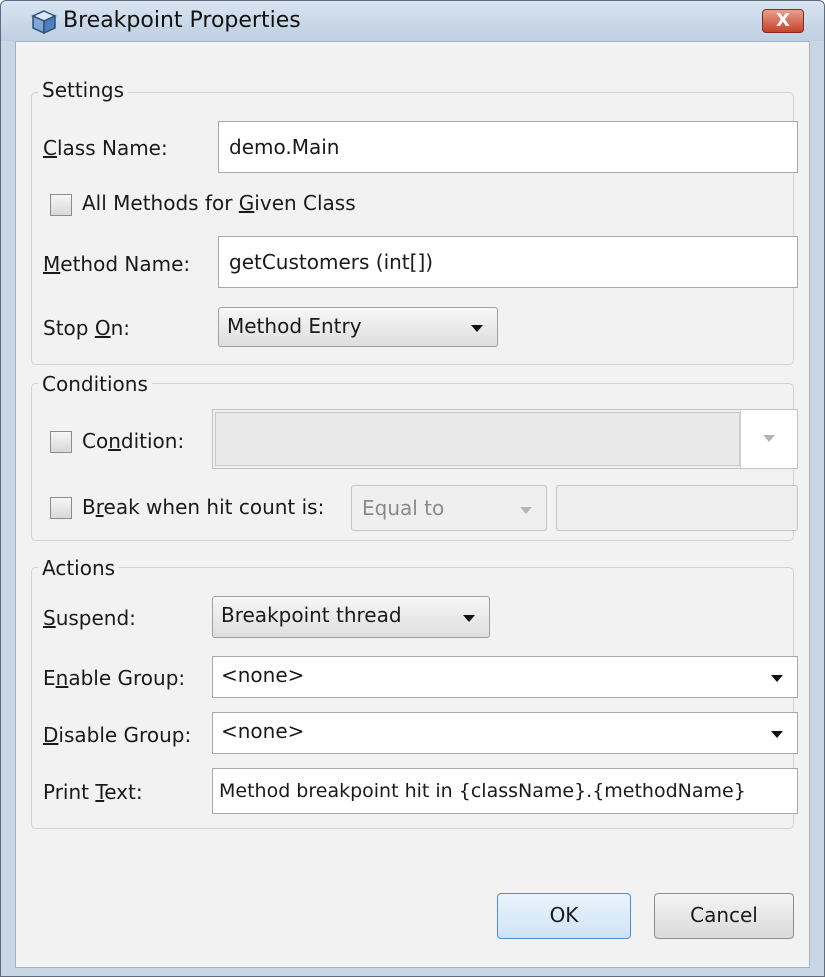 This screenshot has height=977, width=825. What do you see at coordinates (294, 326) in the screenshot?
I see `stop-on-value: Method Entry` at bounding box center [294, 326].